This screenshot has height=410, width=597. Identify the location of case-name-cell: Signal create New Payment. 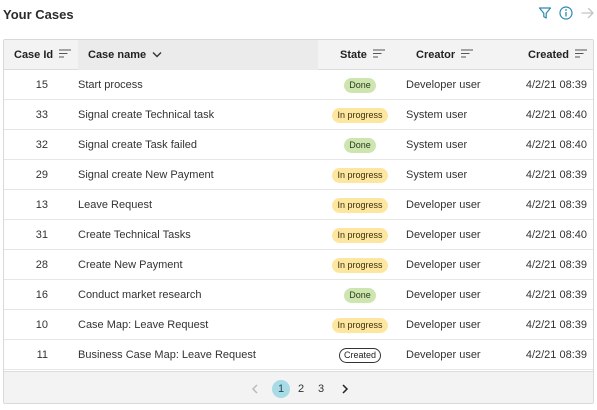
(146, 175).